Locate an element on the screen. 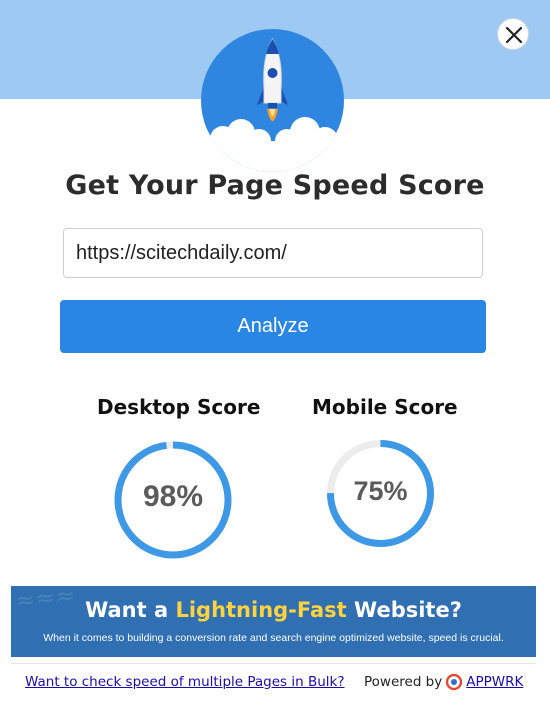 This screenshot has width=550, height=709. promo-title-prefix: Want a is located at coordinates (130, 610).